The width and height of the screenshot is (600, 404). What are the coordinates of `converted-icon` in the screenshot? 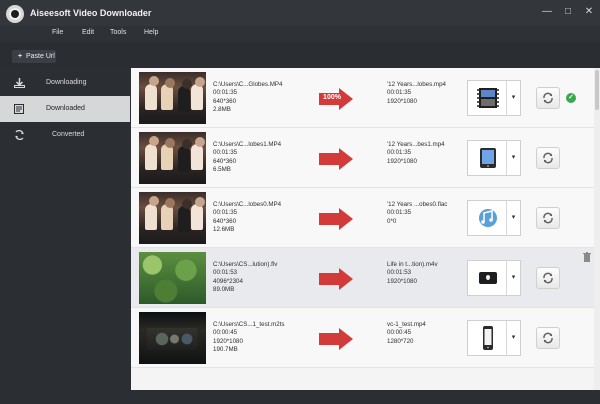 It's located at (19, 135).